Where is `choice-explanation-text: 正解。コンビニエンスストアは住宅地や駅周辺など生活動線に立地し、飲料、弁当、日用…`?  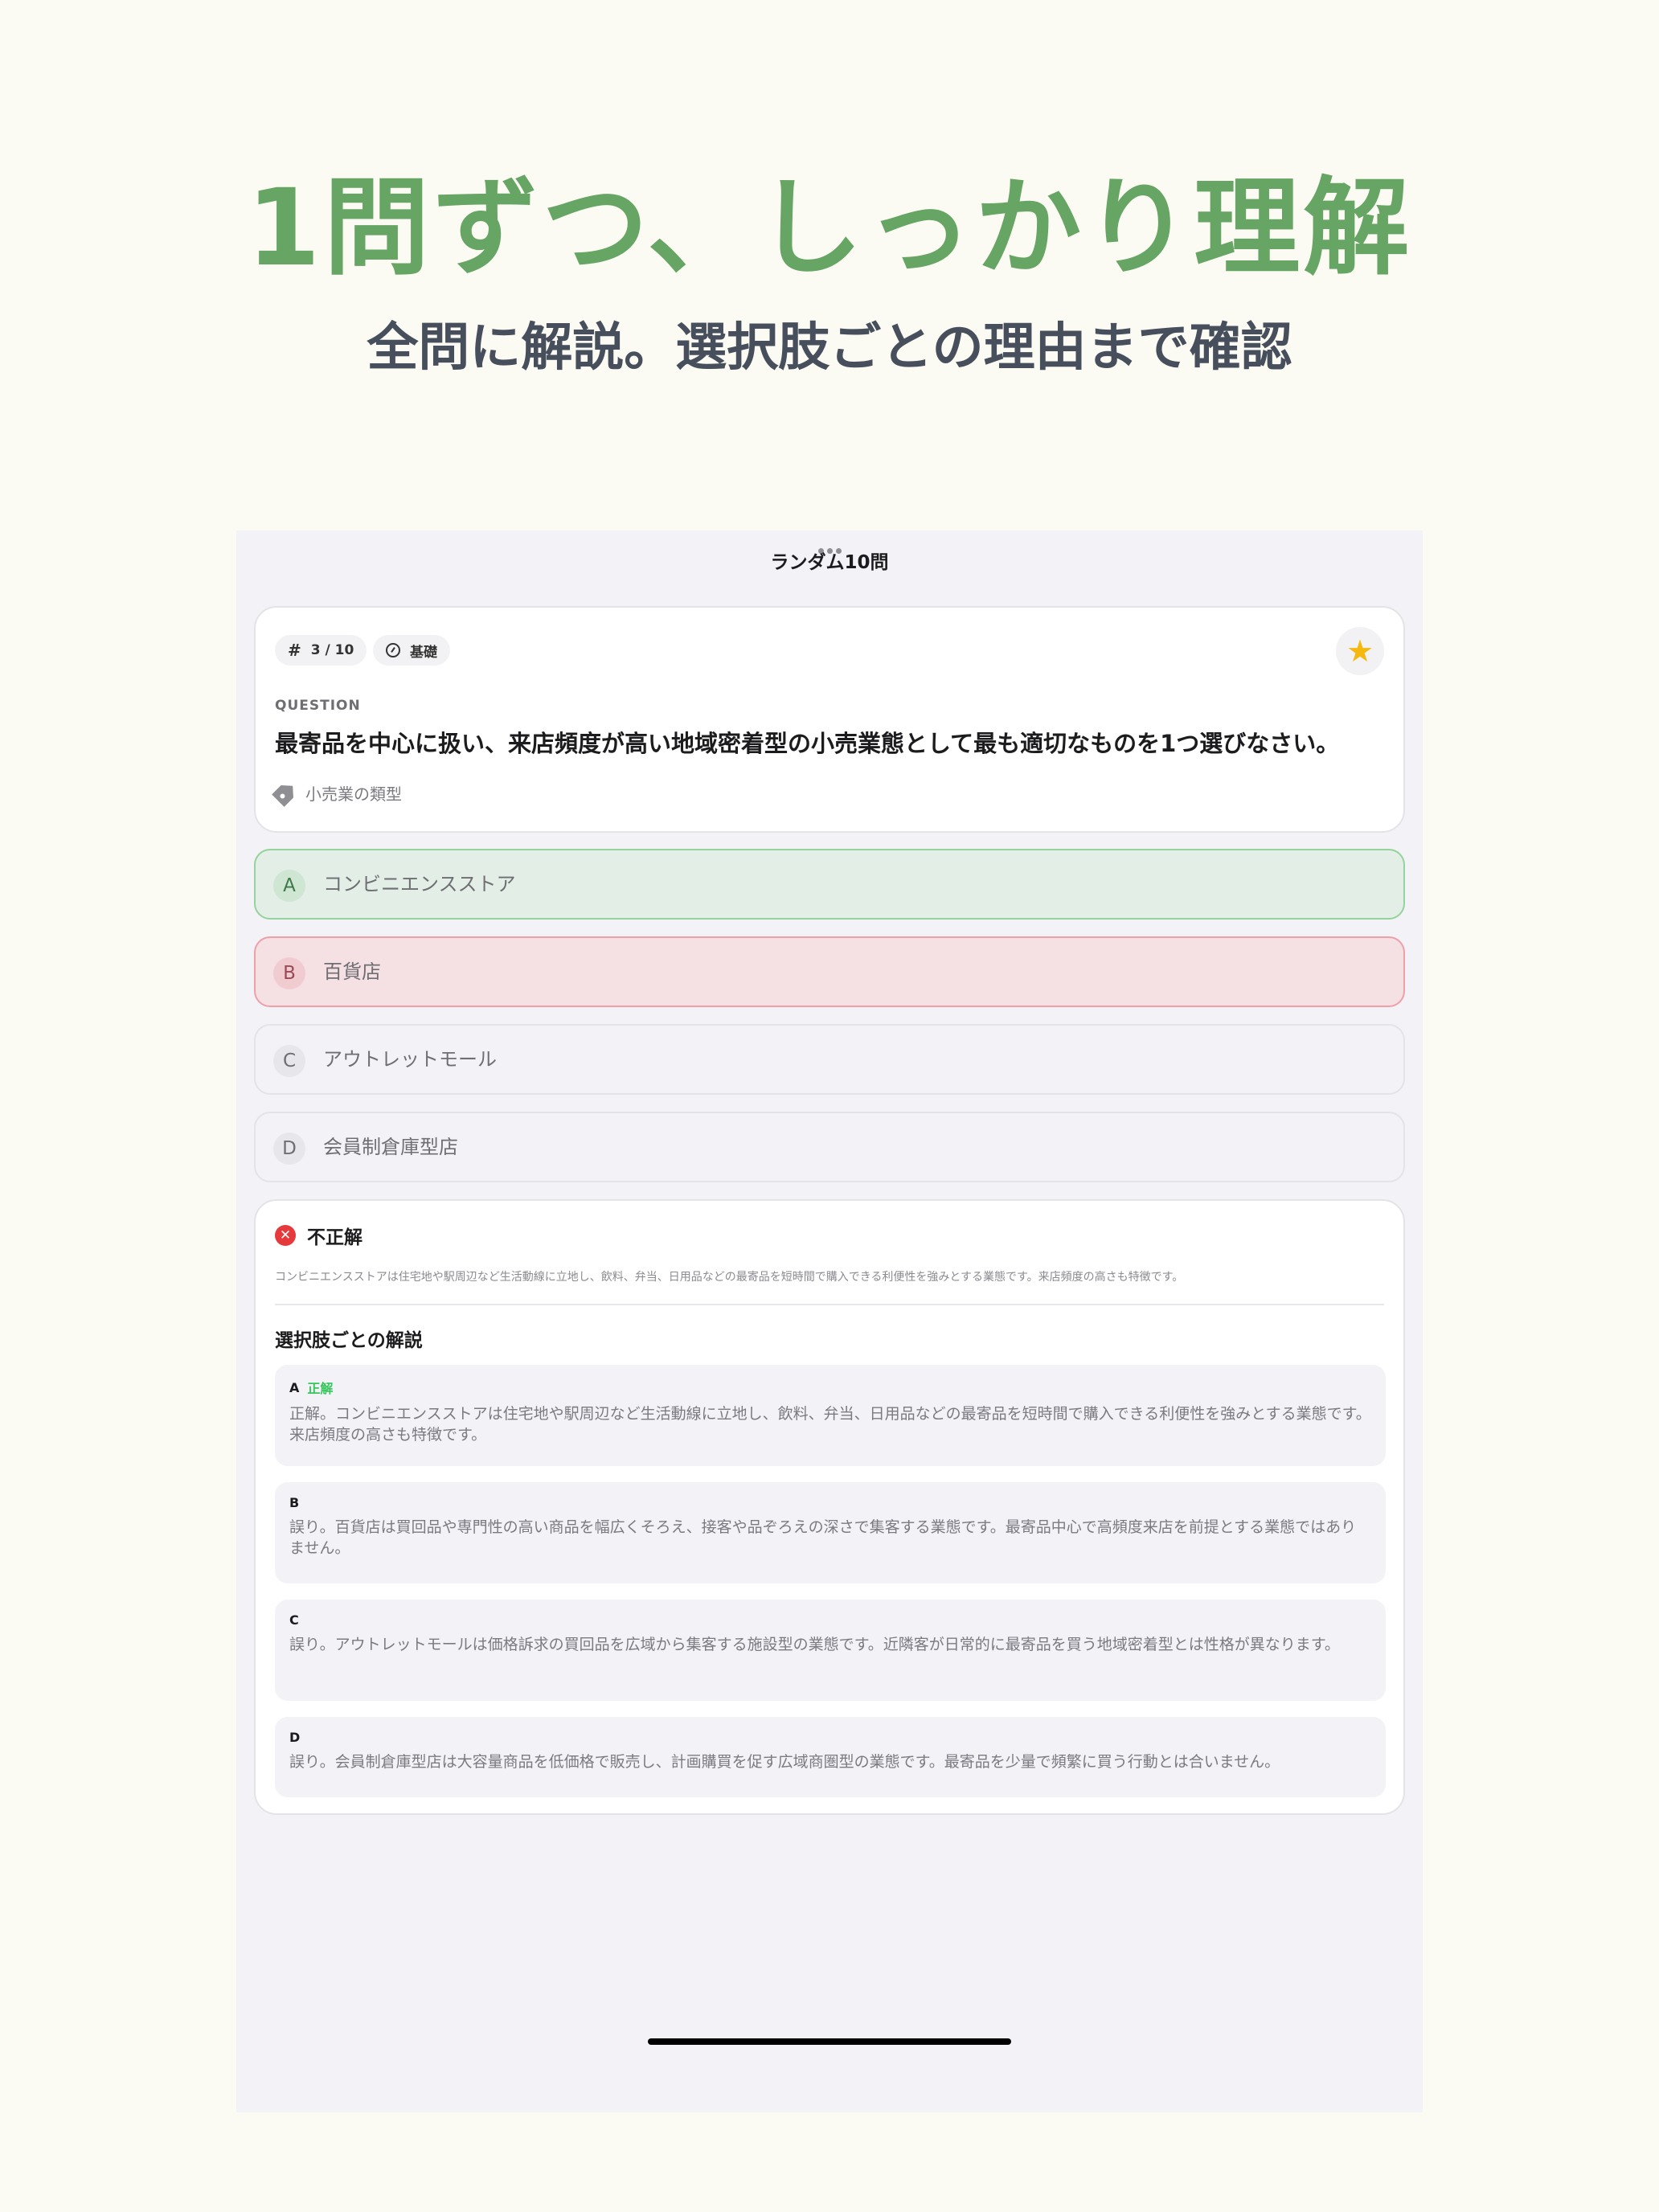 choice-explanation-text: 正解。コンビニエンスストアは住宅地や駅周辺など生活動線に立地し、飲料、弁当、日用… is located at coordinates (830, 1424).